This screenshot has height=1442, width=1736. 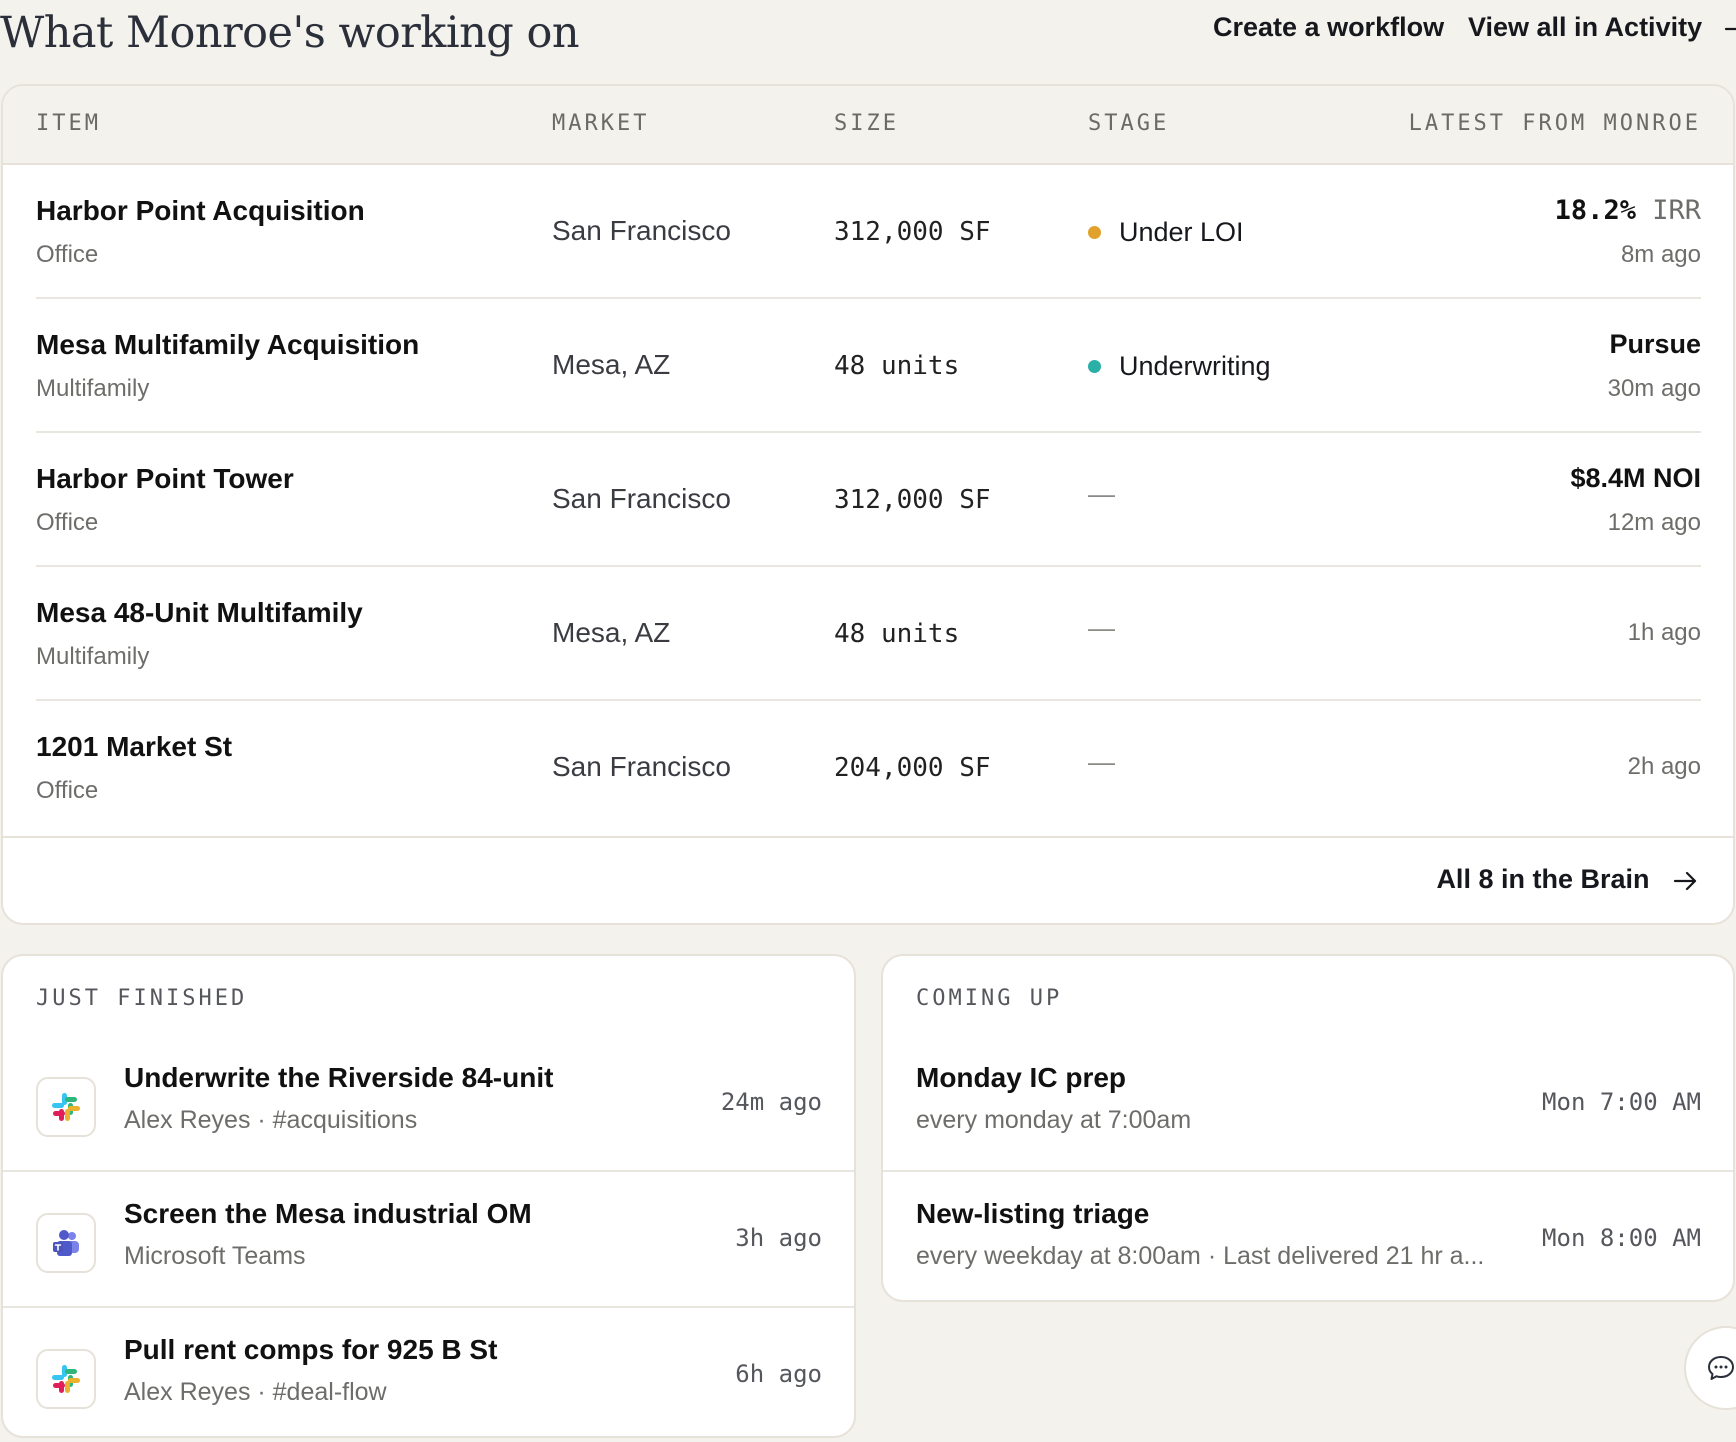 I want to click on latest-time: 30m ago, so click(x=1654, y=388).